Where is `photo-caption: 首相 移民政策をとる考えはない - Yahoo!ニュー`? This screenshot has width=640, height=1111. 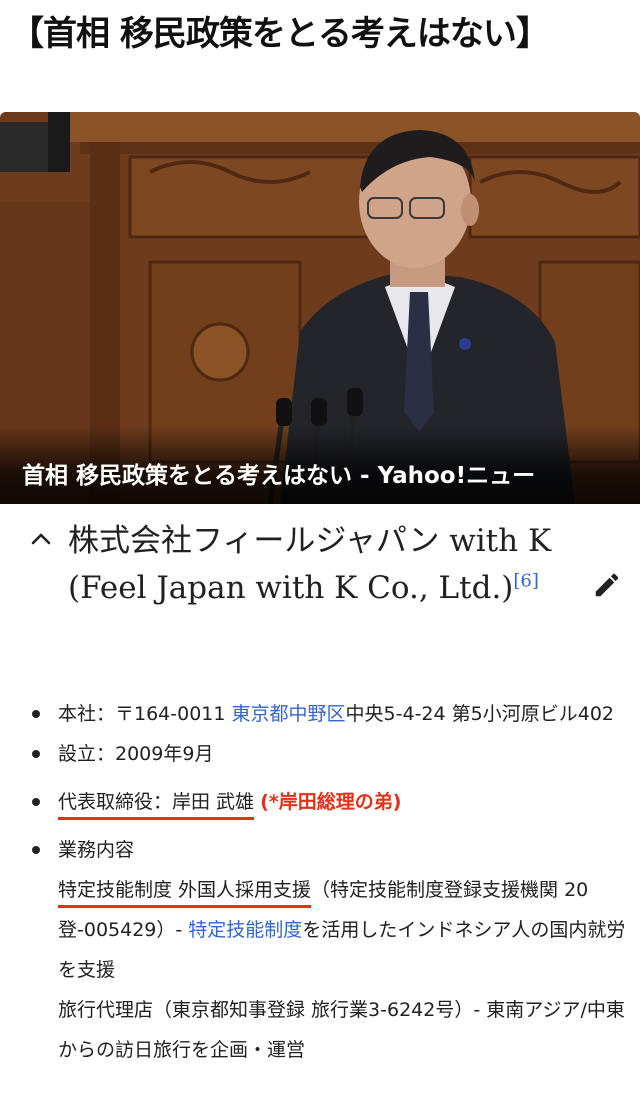
photo-caption: 首相 移民政策をとる考えはない - Yahoo!ニュー is located at coordinates (278, 473).